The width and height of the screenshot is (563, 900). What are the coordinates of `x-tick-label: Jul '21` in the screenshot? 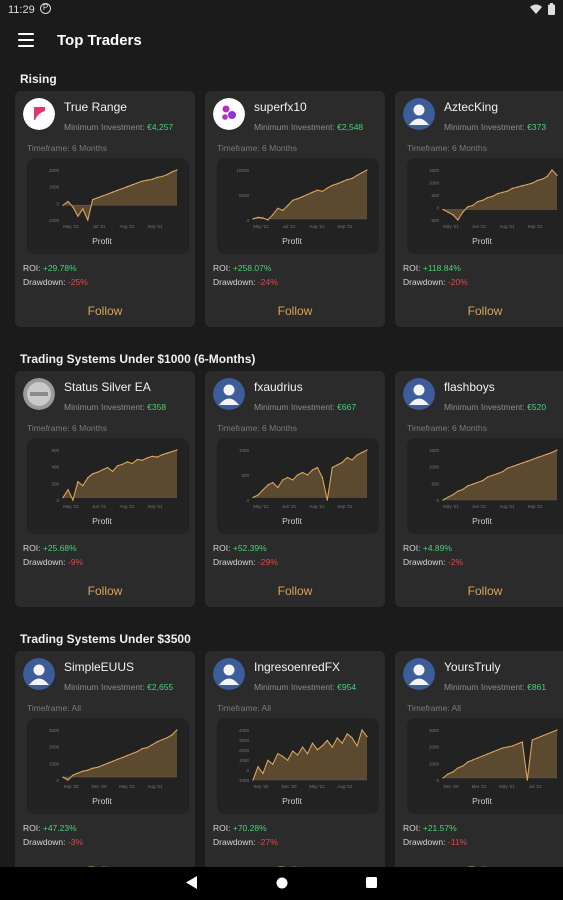 It's located at (535, 786).